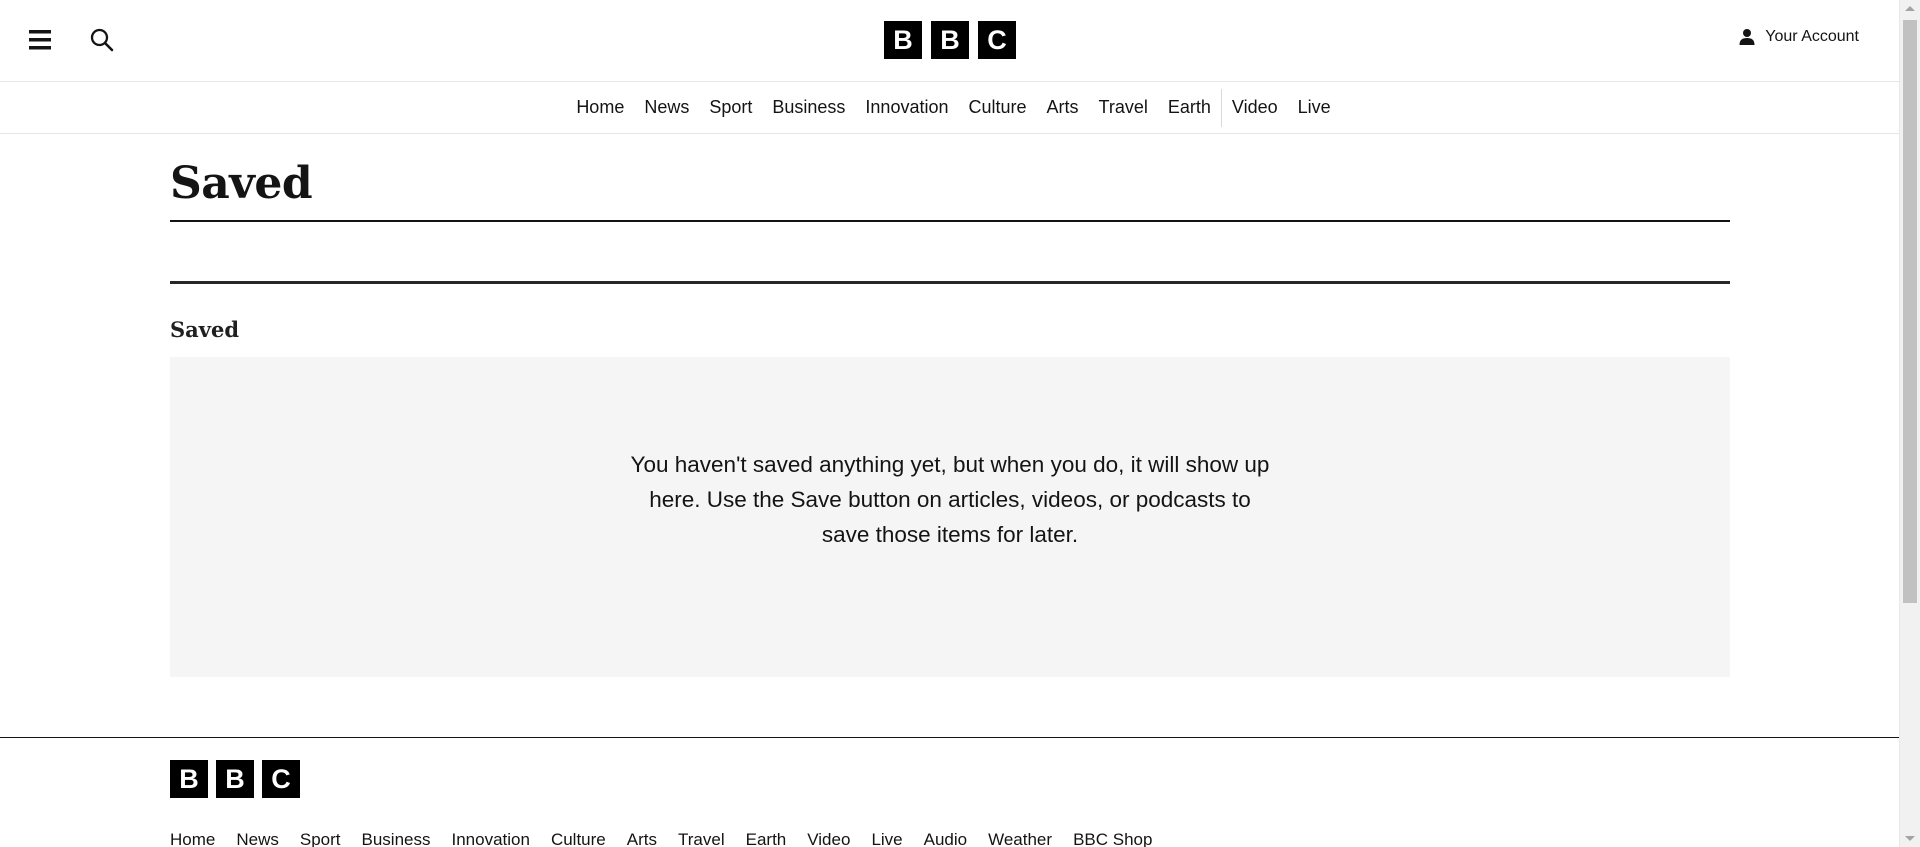  I want to click on user-icon, so click(1747, 37).